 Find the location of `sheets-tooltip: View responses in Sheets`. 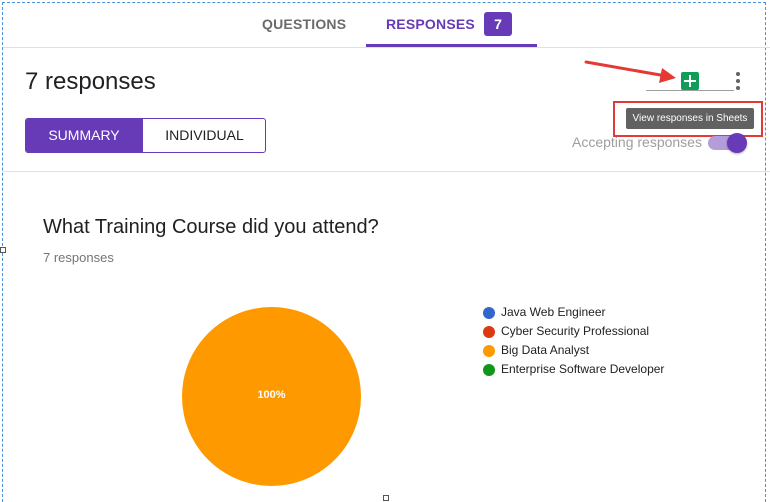

sheets-tooltip: View responses in Sheets is located at coordinates (690, 118).